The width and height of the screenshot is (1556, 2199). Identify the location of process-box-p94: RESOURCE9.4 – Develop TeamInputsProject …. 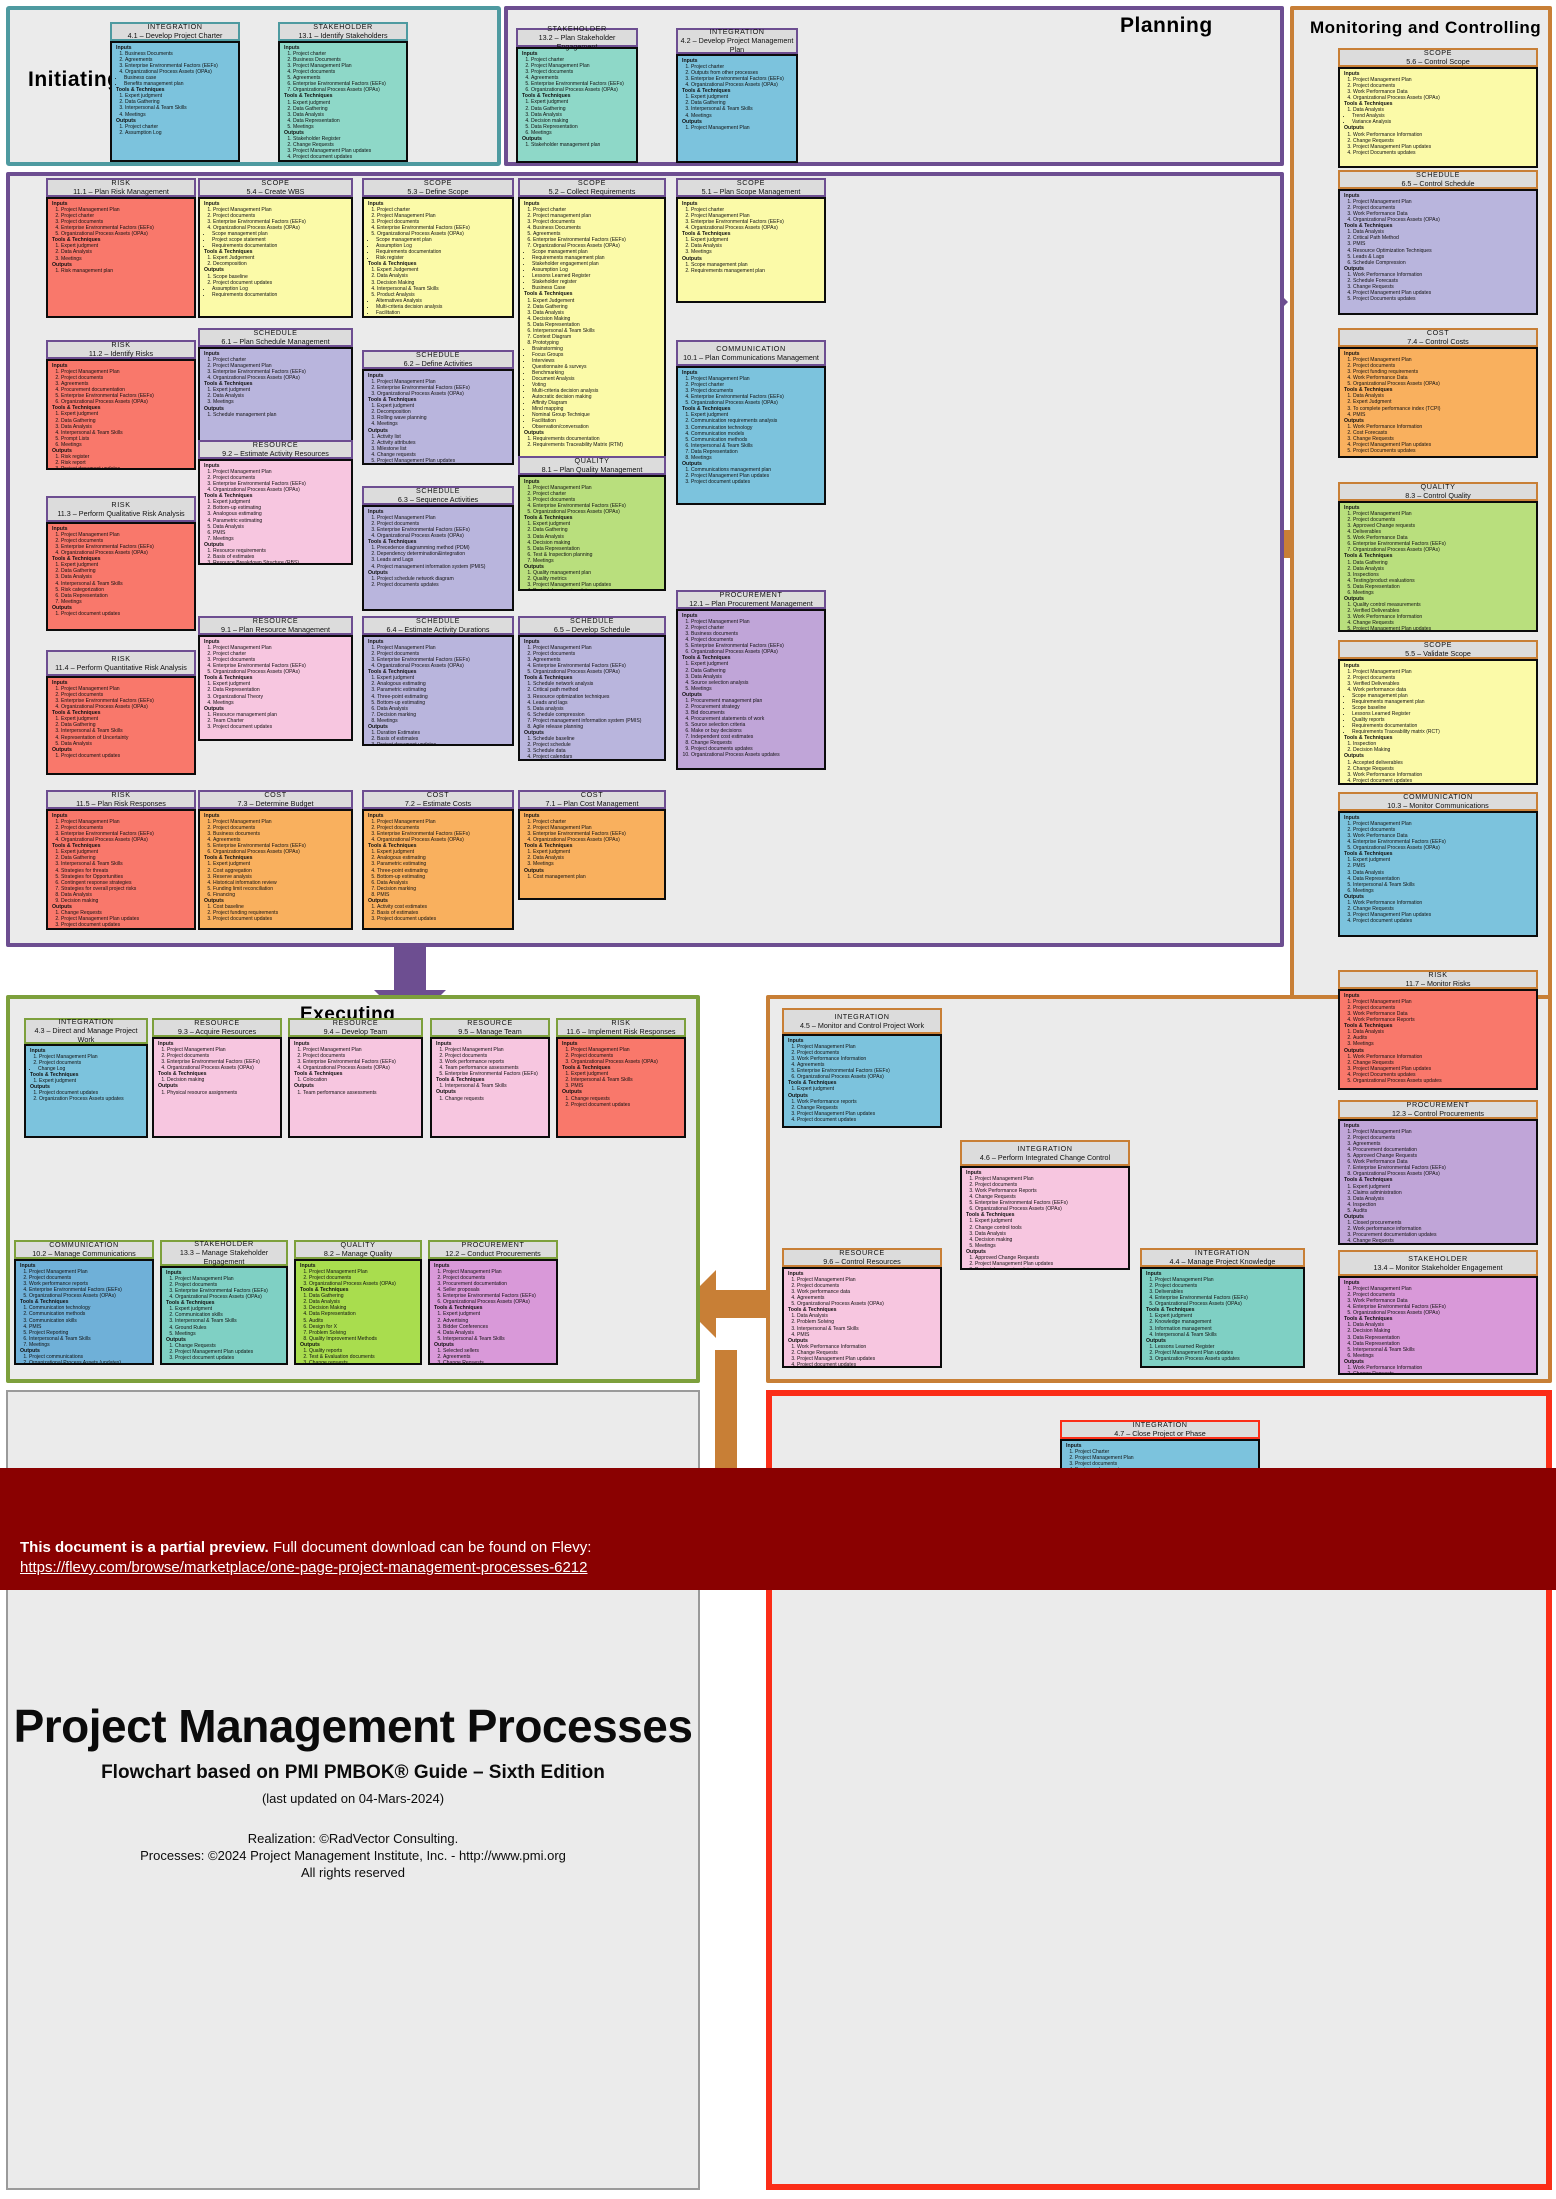
(355, 1078).